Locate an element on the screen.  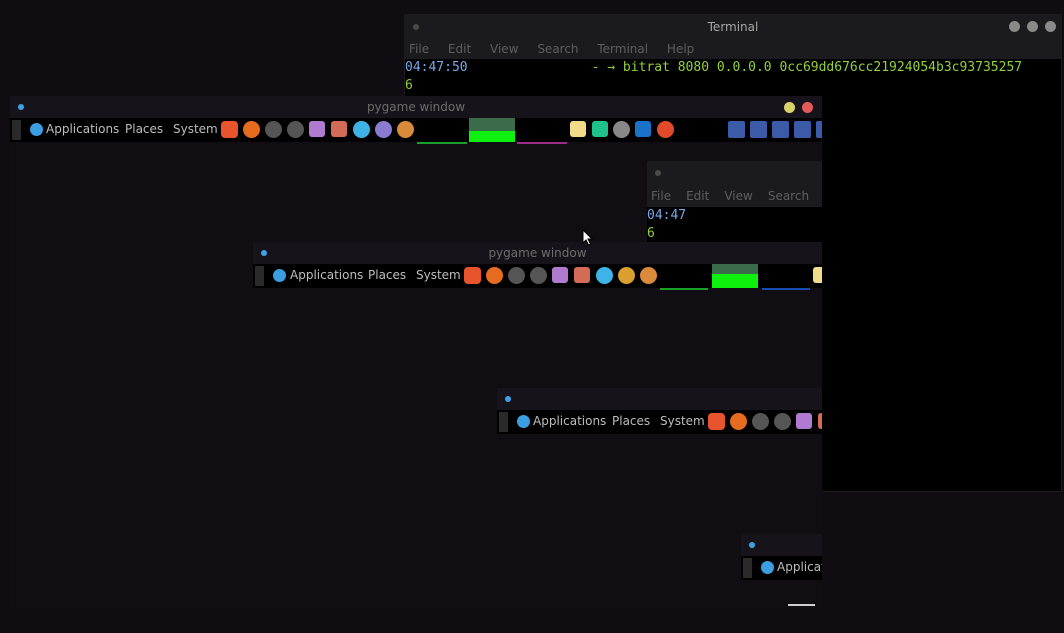
tools-icon is located at coordinates (621, 129).